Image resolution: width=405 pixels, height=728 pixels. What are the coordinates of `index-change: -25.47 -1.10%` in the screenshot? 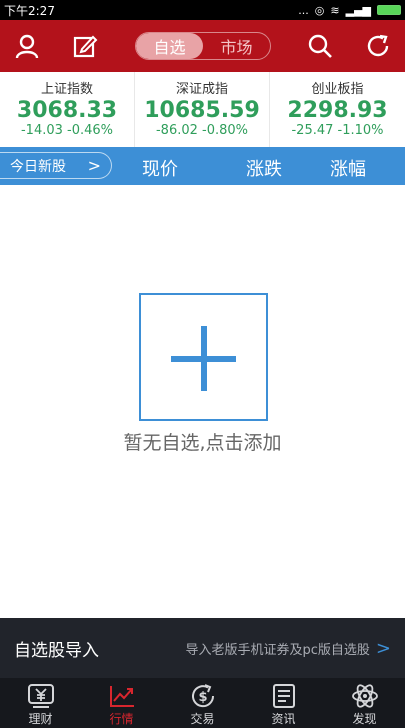 It's located at (337, 130).